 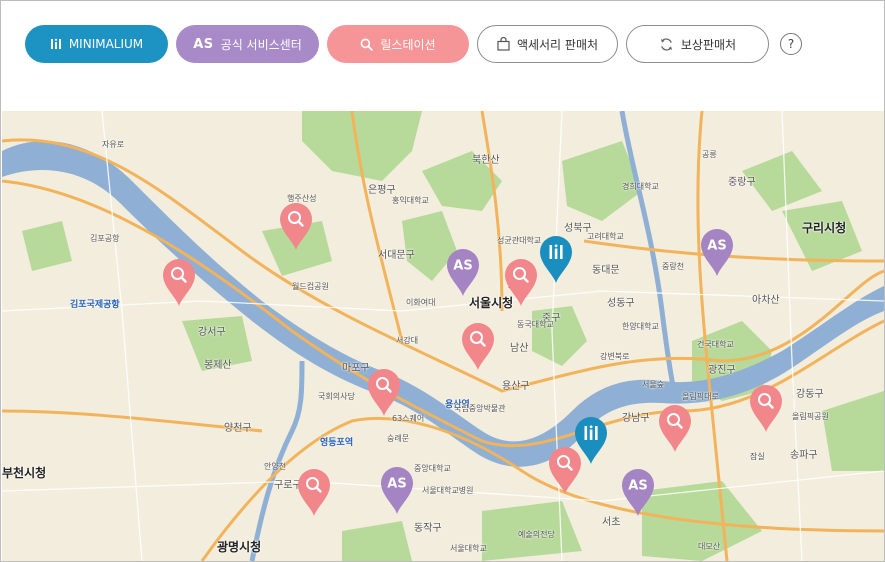 What do you see at coordinates (810, 394) in the screenshot?
I see `map-label-gangdong: 강동구` at bounding box center [810, 394].